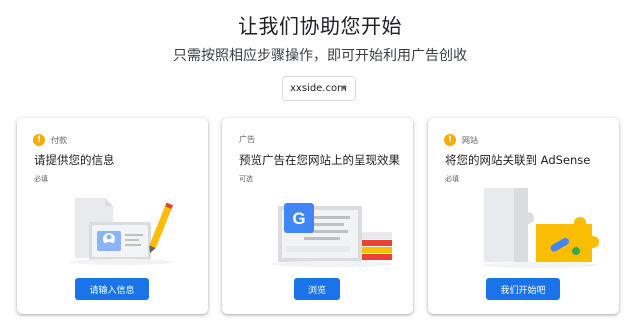  I want to click on get-started-button: 我们开始吧, so click(523, 289).